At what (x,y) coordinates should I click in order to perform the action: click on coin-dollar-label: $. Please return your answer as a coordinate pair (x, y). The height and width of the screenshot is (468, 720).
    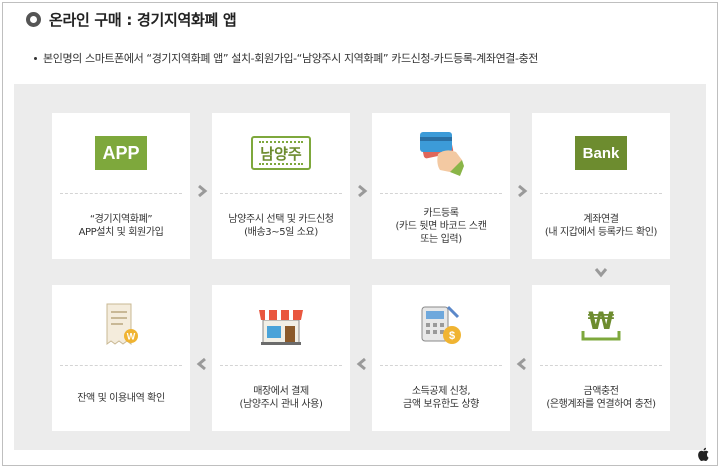
    Looking at the image, I should click on (452, 336).